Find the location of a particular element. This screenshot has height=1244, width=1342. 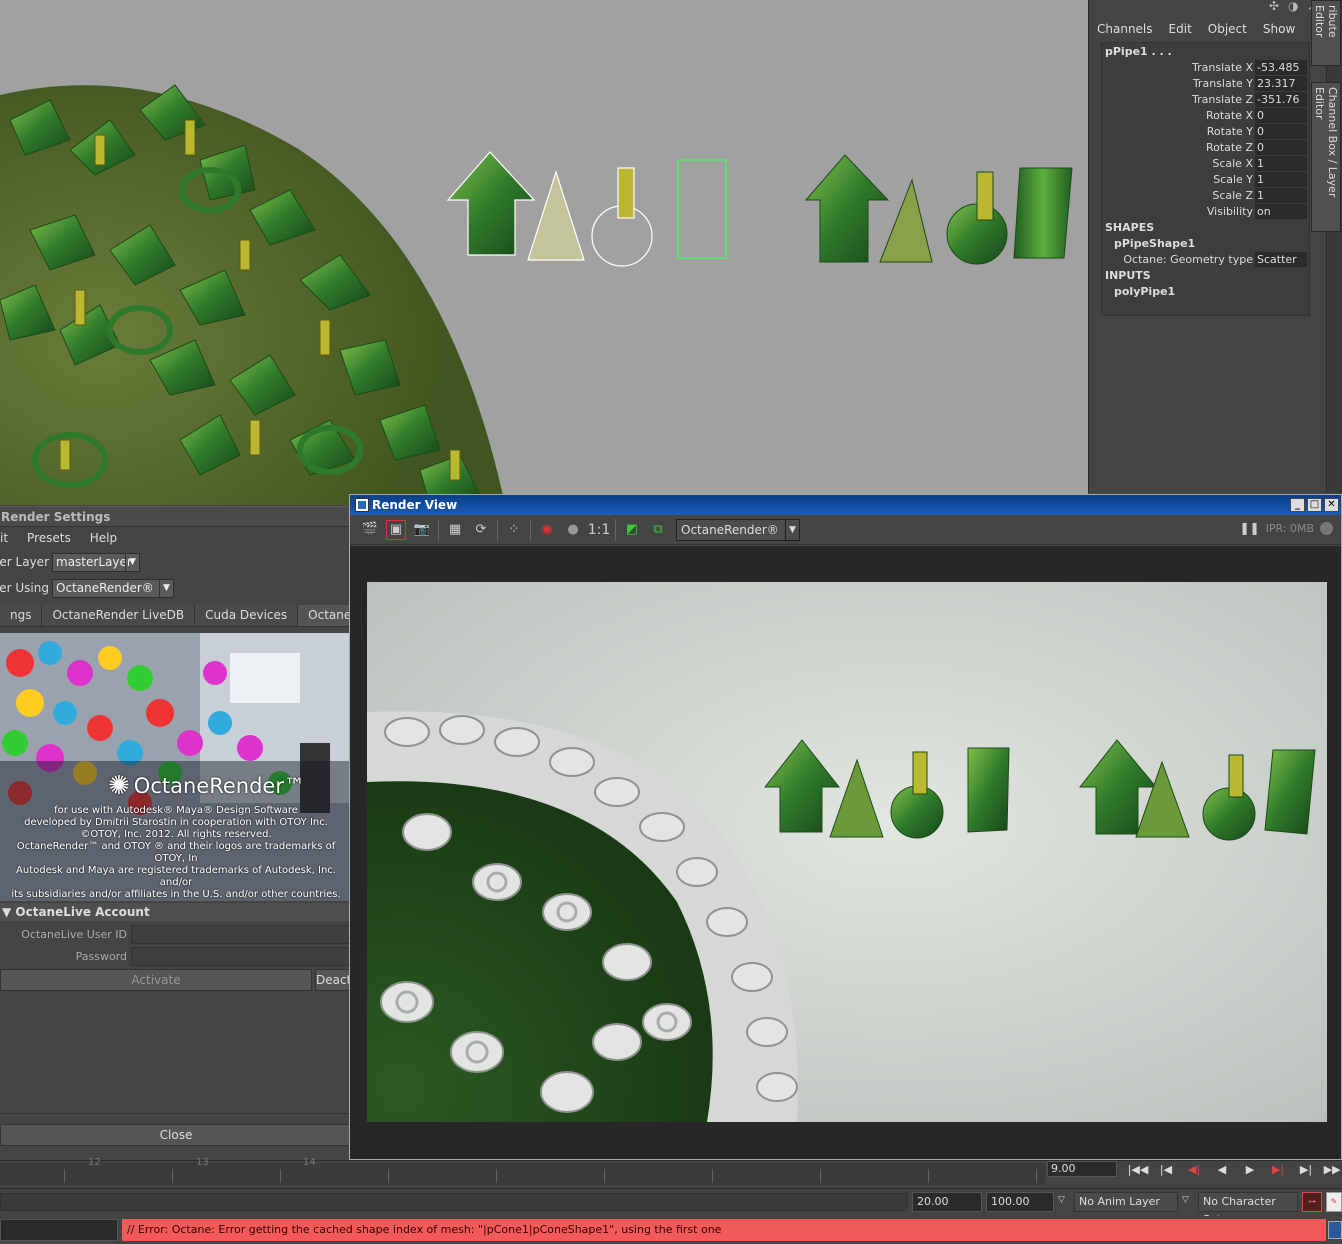

range-slider is located at coordinates (454, 1202).